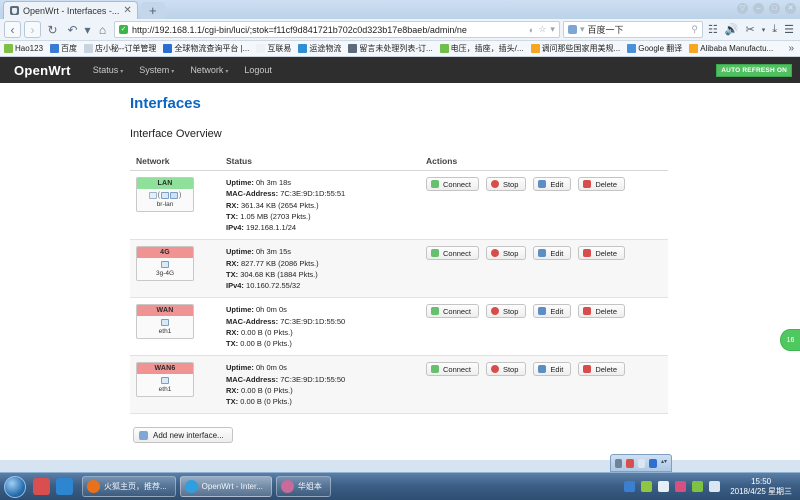 This screenshot has height=500, width=800. Describe the element at coordinates (754, 70) in the screenshot. I see `auto-refresh-badge: AUTO REFRESH ON` at that location.